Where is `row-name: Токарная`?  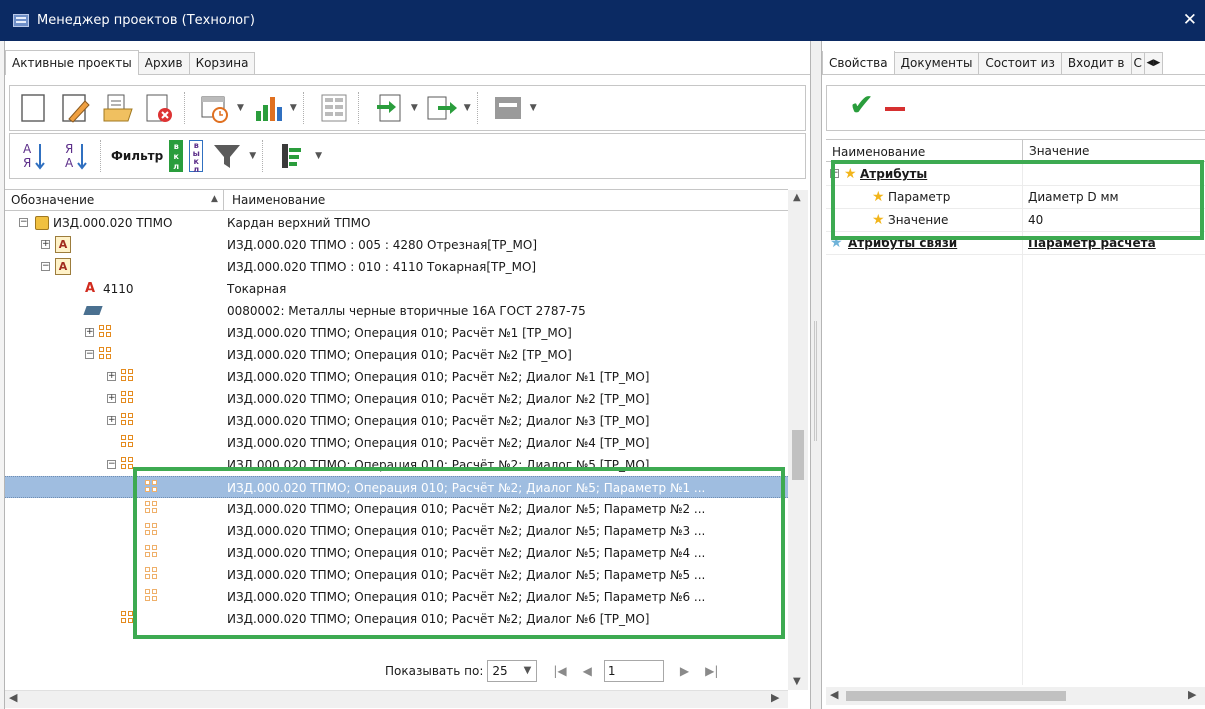
row-name: Токарная is located at coordinates (257, 289).